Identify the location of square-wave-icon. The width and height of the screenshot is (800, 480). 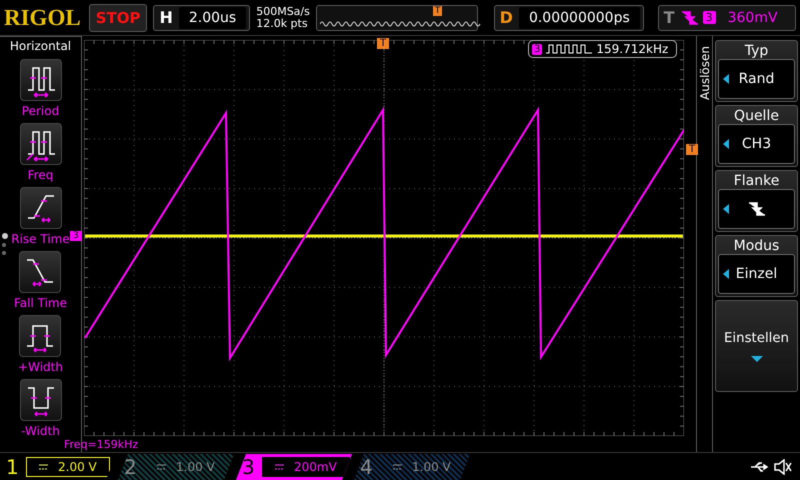
(569, 49).